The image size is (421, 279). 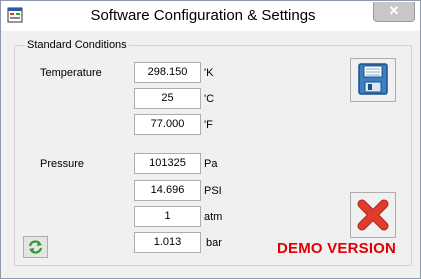 What do you see at coordinates (167, 216) in the screenshot?
I see `pressure-atm-field: 1` at bounding box center [167, 216].